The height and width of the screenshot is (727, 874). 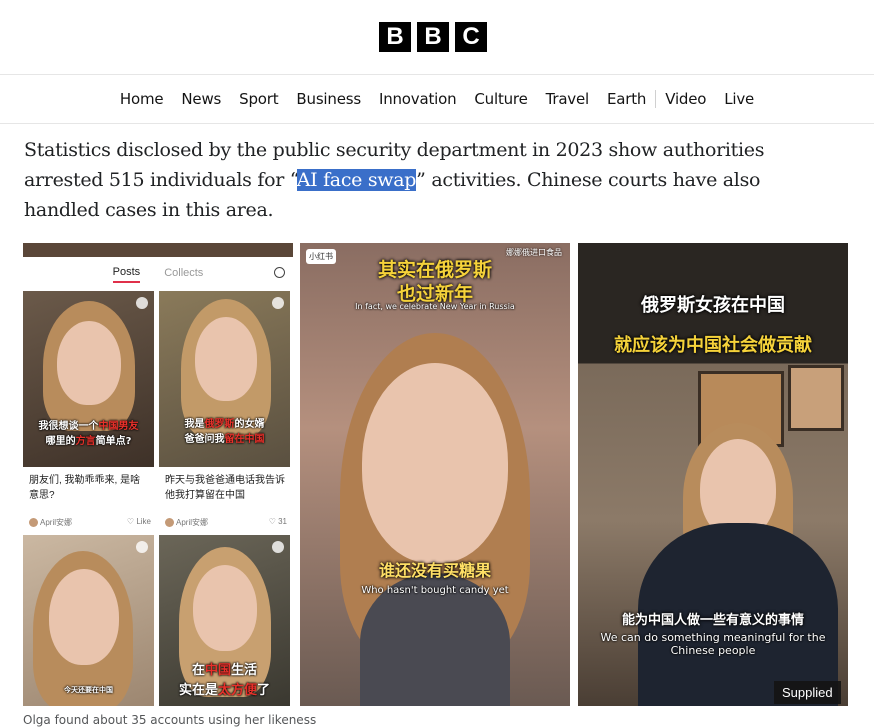 What do you see at coordinates (807, 692) in the screenshot?
I see `image-credit: Supplied` at bounding box center [807, 692].